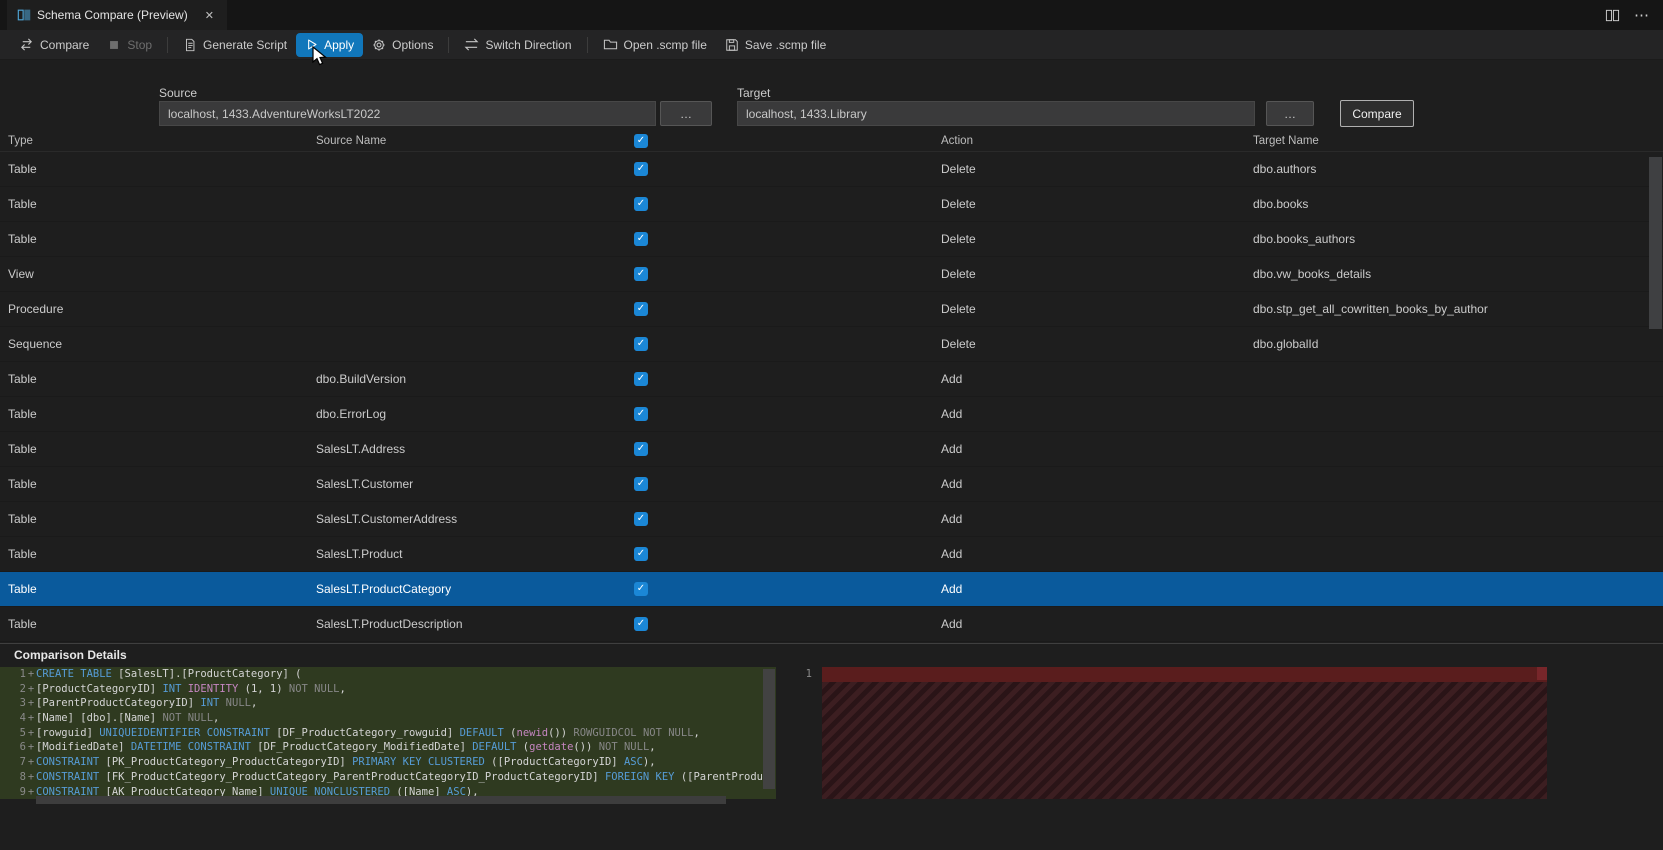  I want to click on more-actions-icon: ⋯, so click(1641, 15).